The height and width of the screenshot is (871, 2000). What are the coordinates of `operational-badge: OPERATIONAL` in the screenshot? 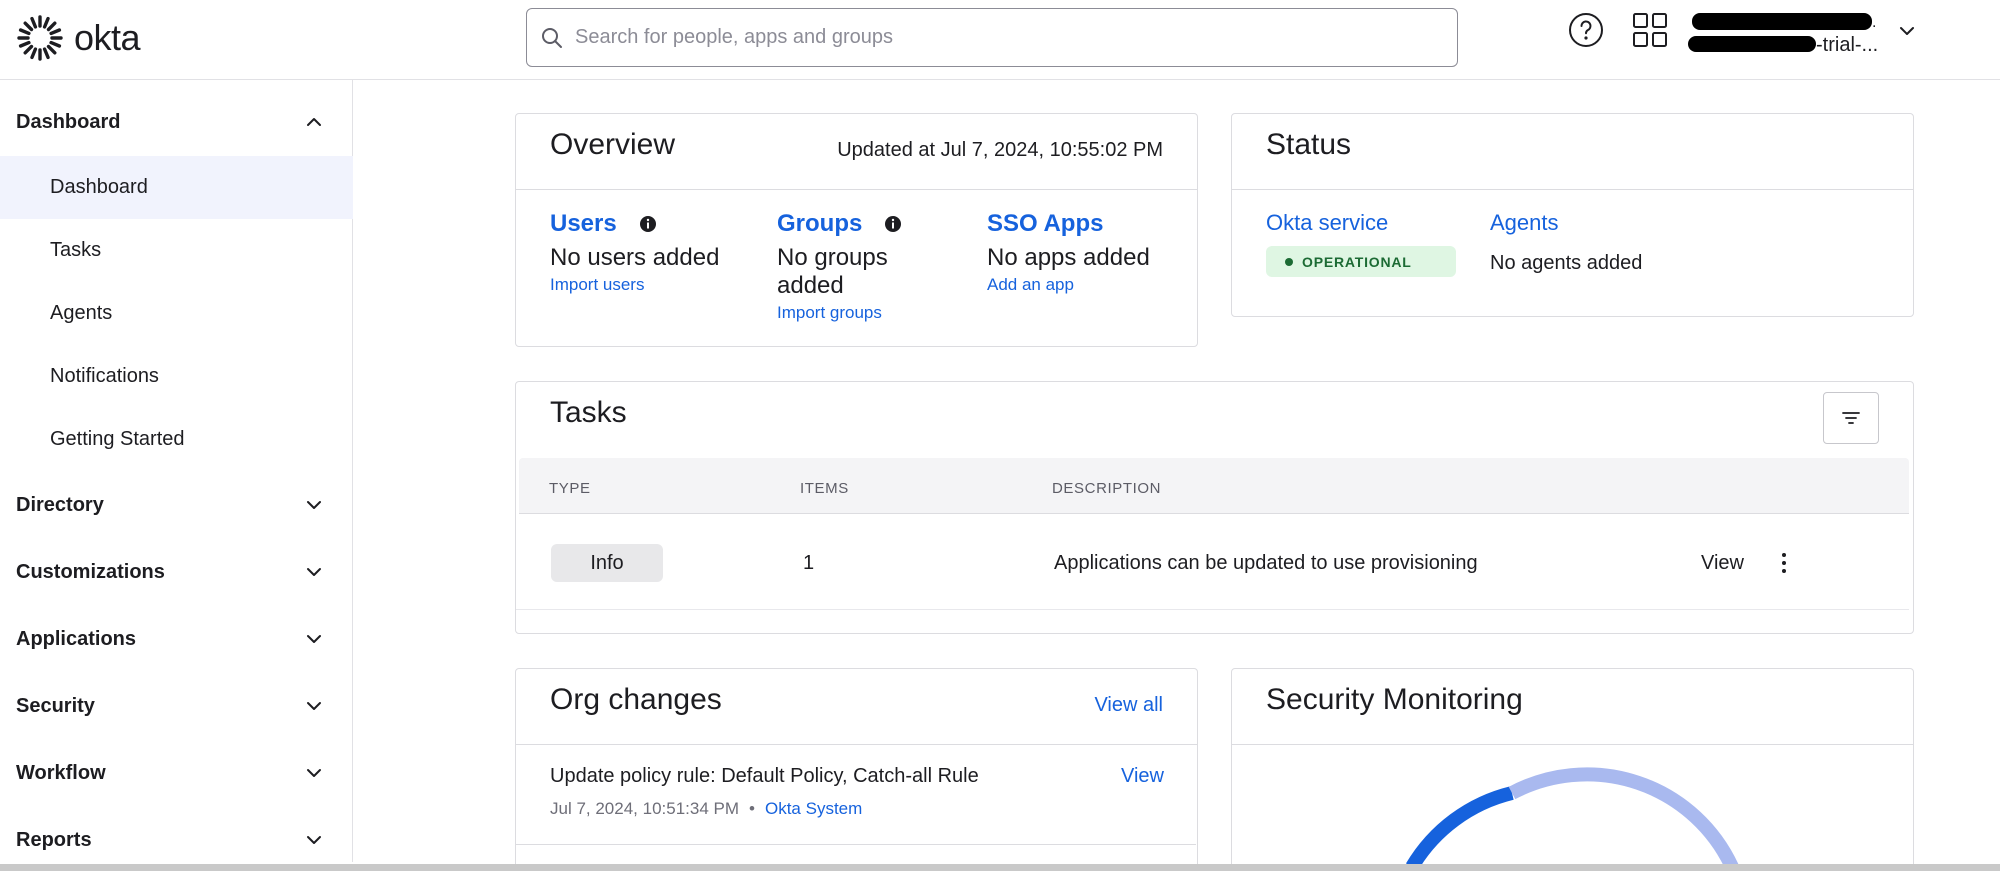 It's located at (1361, 261).